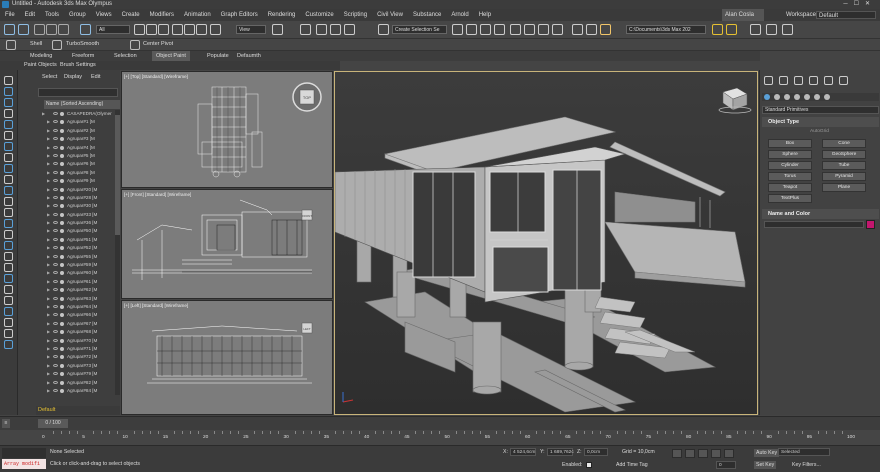 The height and width of the screenshot is (472, 880). I want to click on viewport-front: [+] [Front] [Standard] [Wireframe] FRONT, so click(227, 244).